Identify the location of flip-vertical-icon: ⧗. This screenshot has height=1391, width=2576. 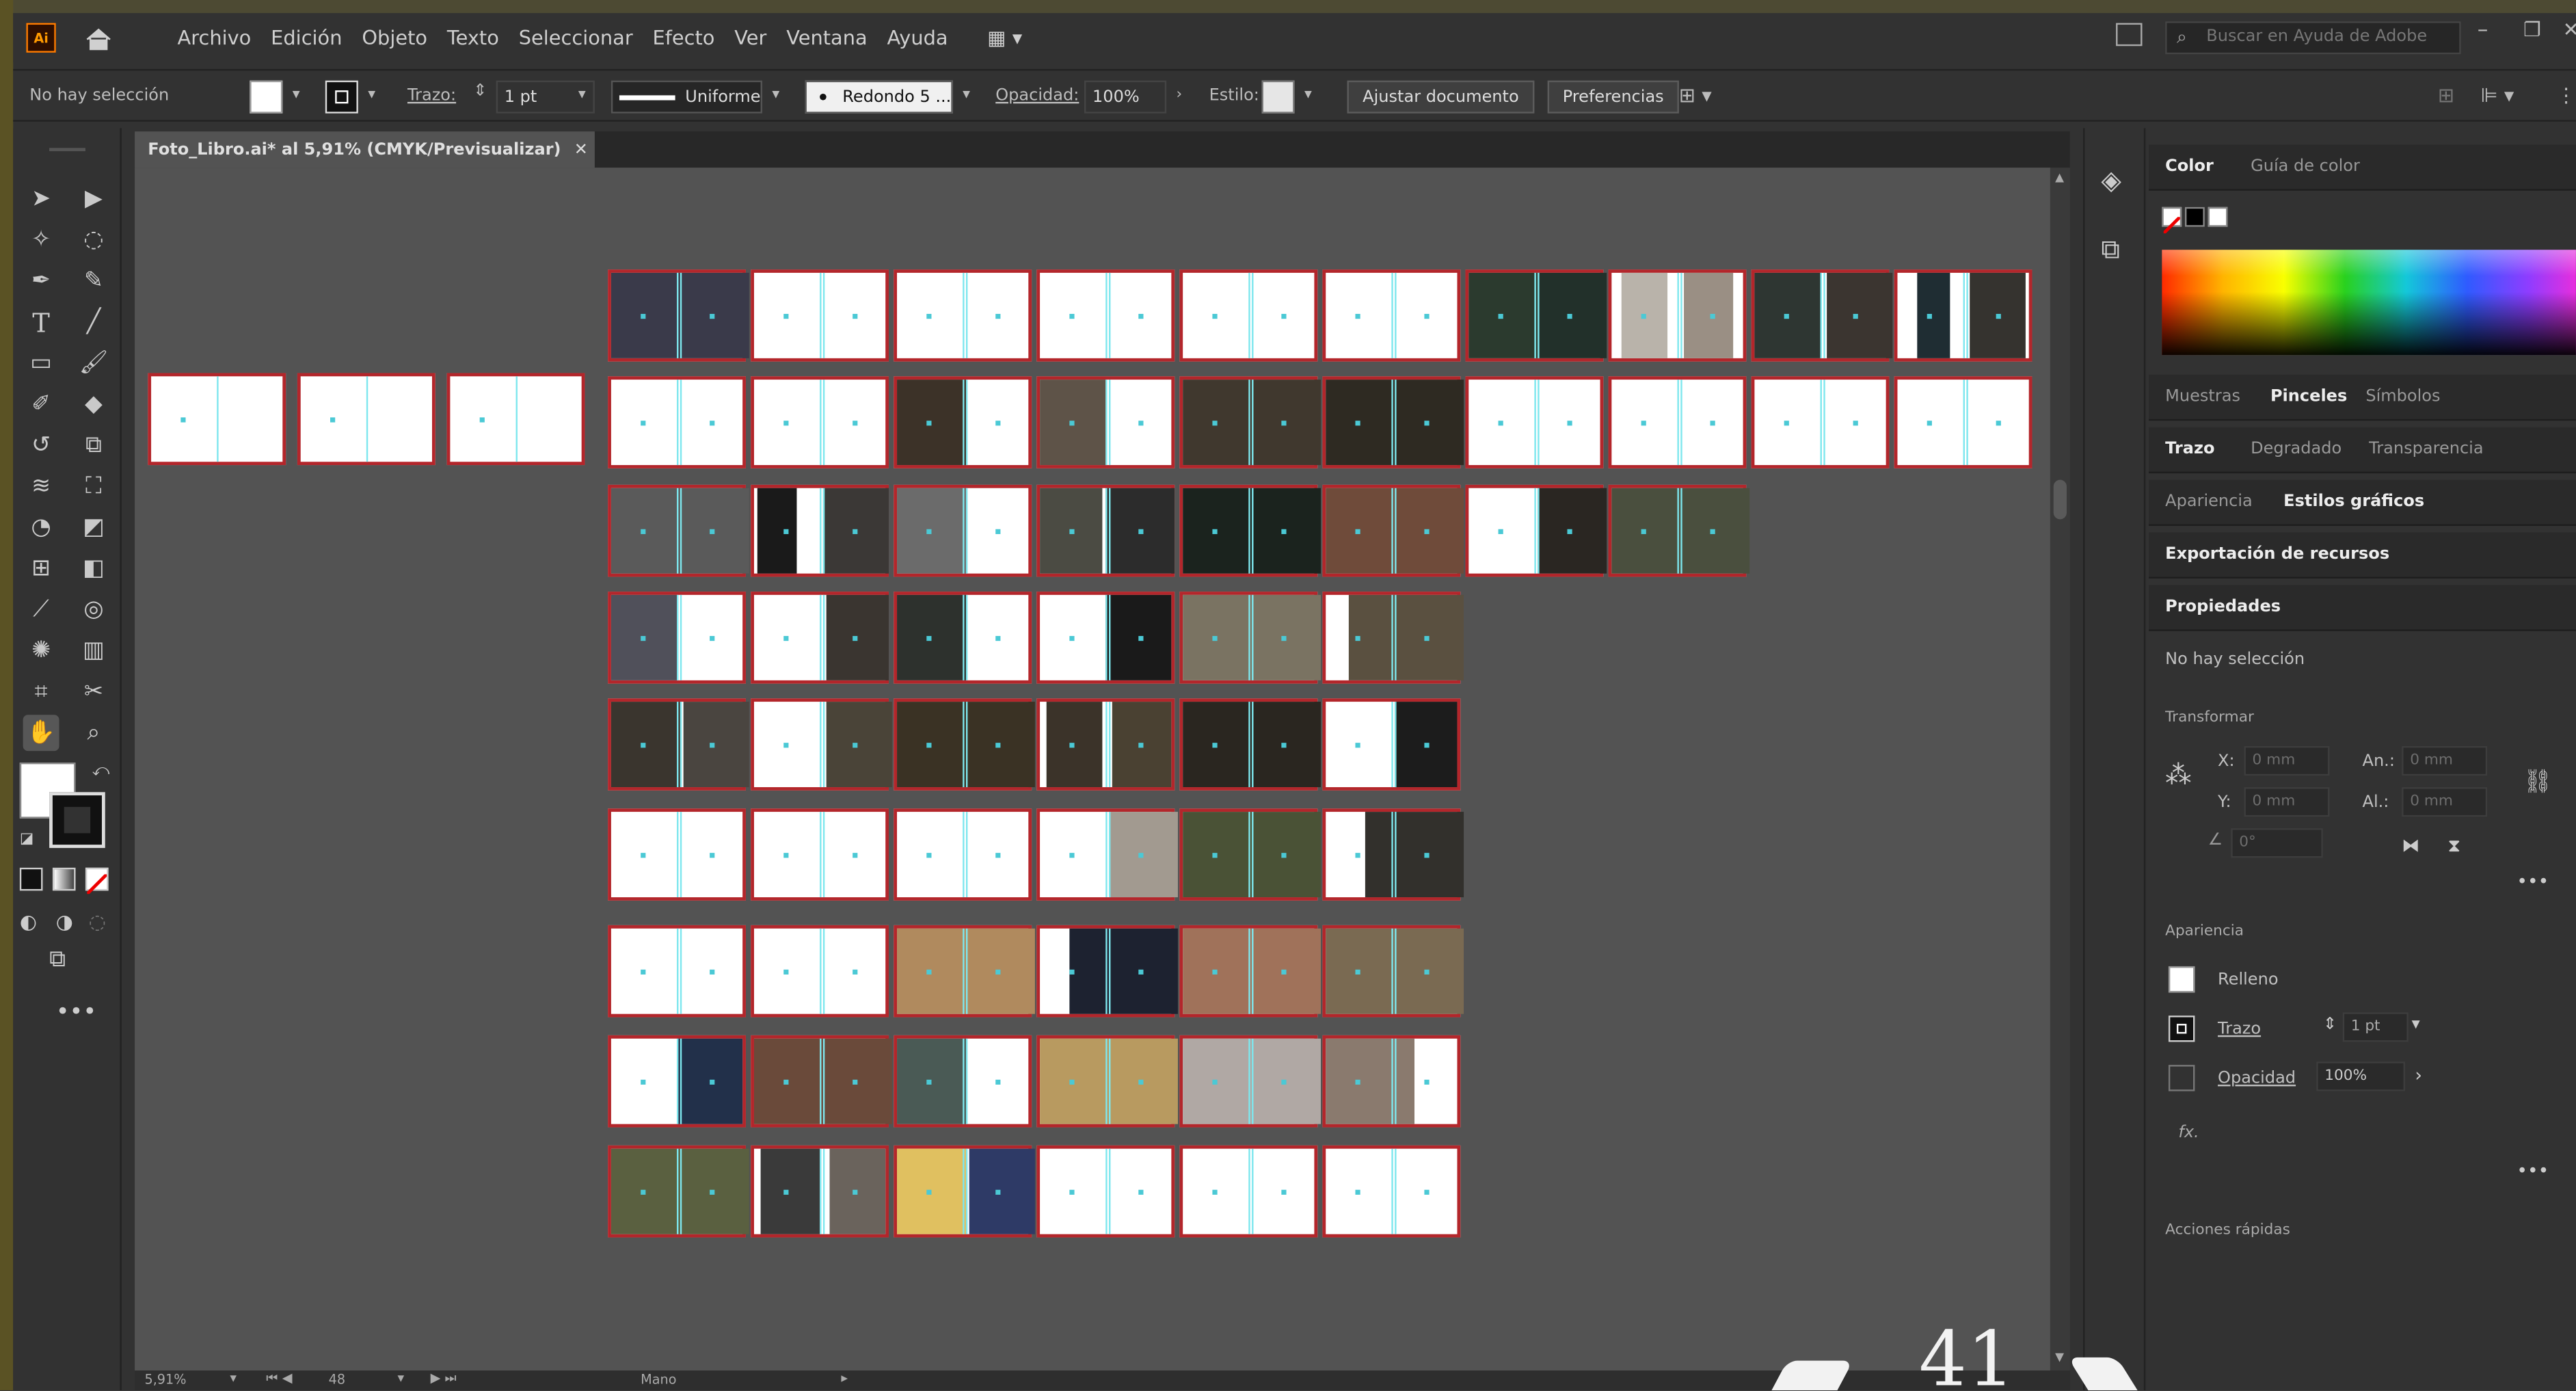
(2453, 846).